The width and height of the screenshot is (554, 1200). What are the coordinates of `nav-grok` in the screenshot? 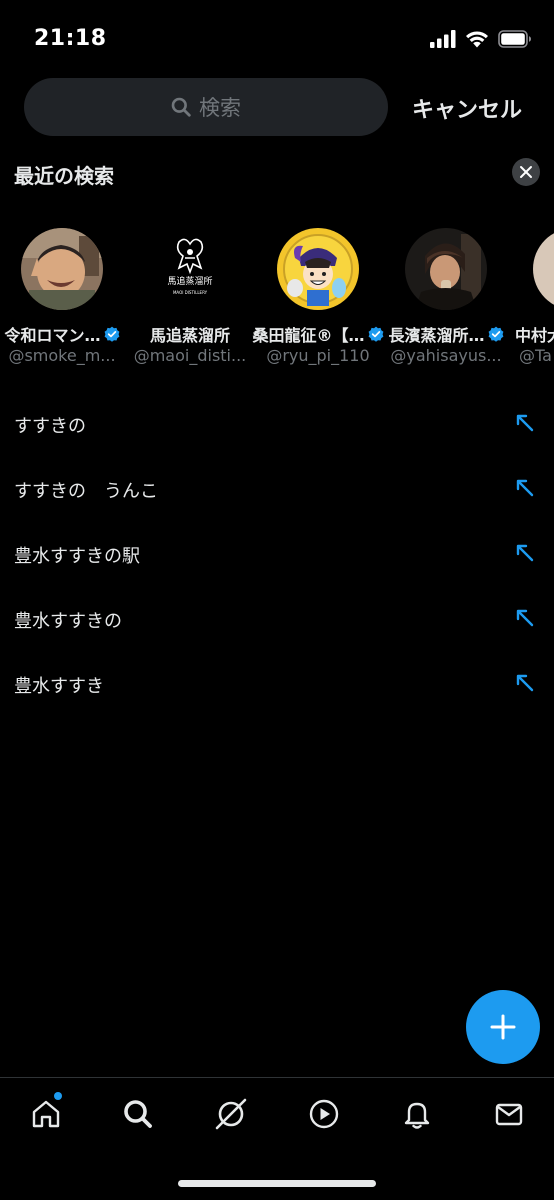 It's located at (231, 1114).